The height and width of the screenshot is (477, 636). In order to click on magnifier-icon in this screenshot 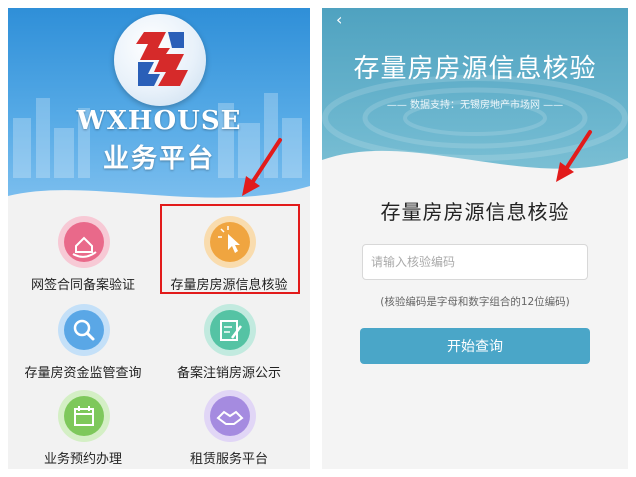, I will do `click(84, 330)`.